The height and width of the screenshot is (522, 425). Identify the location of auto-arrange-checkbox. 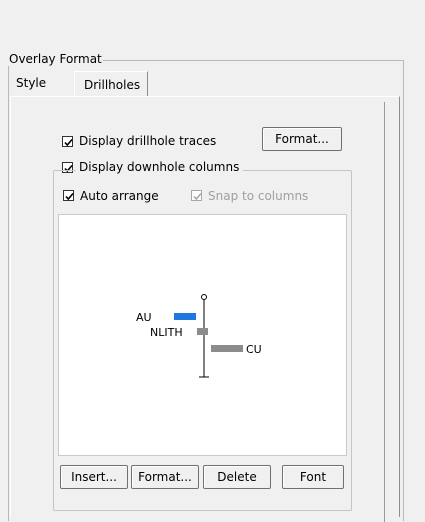
(68, 195).